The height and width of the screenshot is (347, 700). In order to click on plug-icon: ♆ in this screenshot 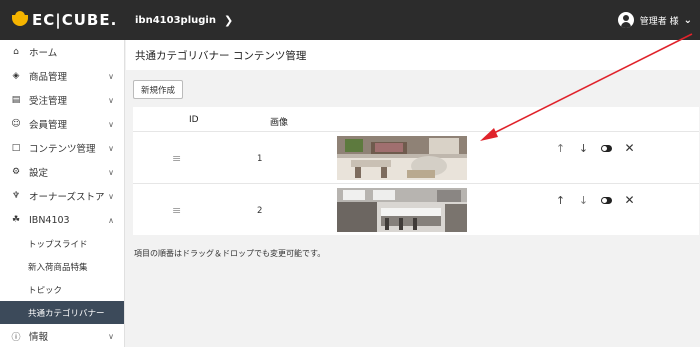, I will do `click(16, 196)`.